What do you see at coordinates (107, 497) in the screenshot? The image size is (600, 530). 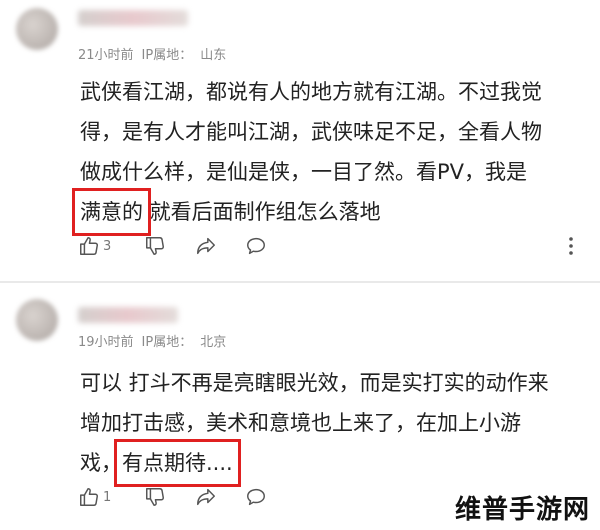 I see `like-count: 1` at bounding box center [107, 497].